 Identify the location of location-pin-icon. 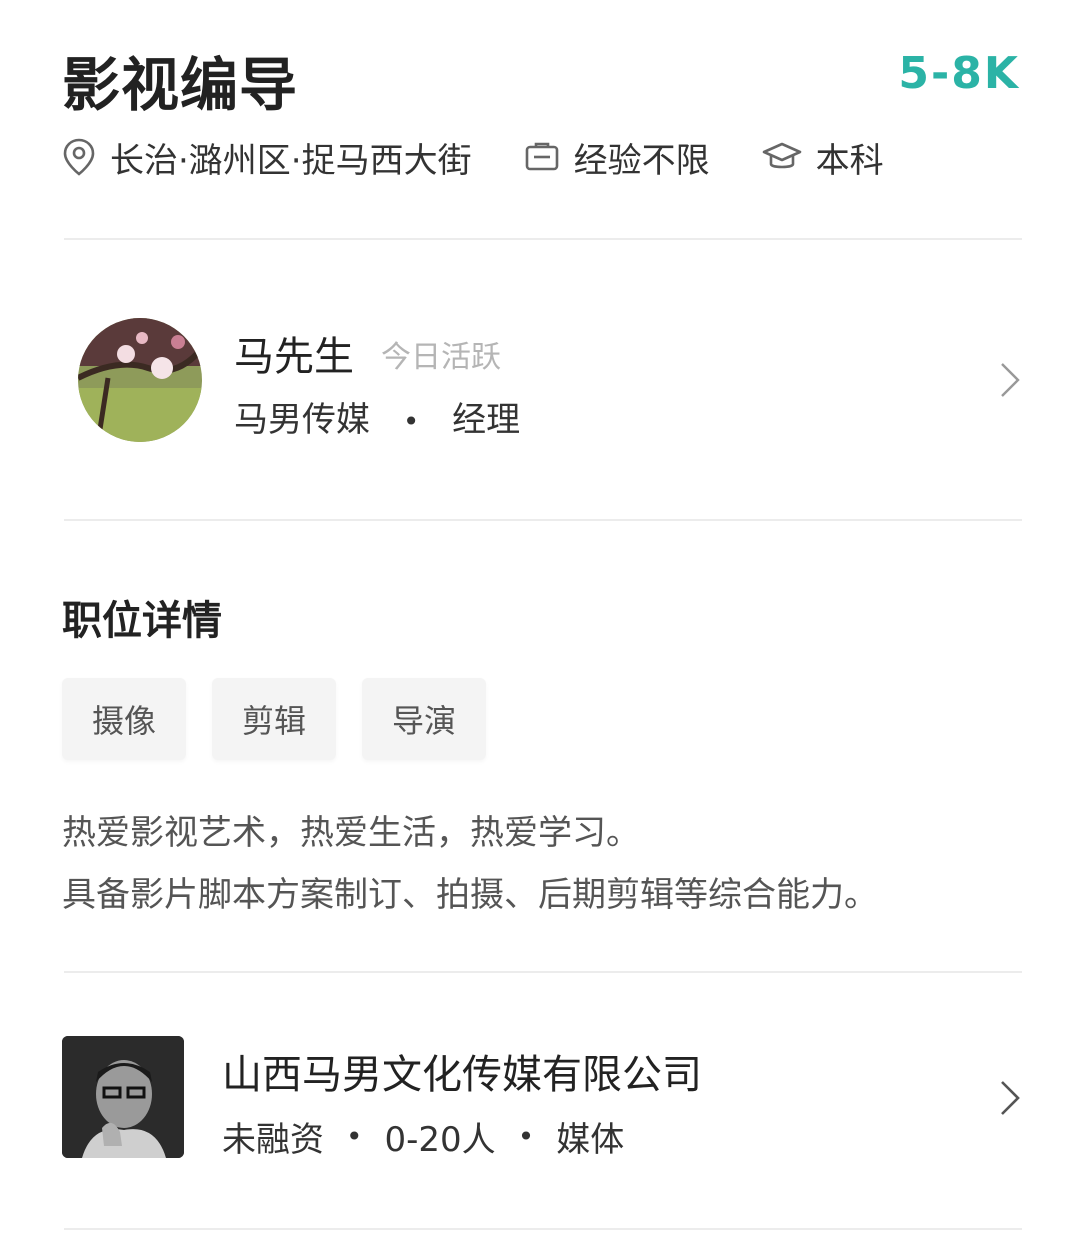
(79, 157).